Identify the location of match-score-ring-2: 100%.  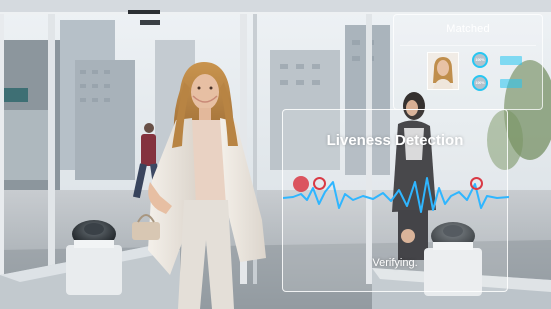
(480, 83).